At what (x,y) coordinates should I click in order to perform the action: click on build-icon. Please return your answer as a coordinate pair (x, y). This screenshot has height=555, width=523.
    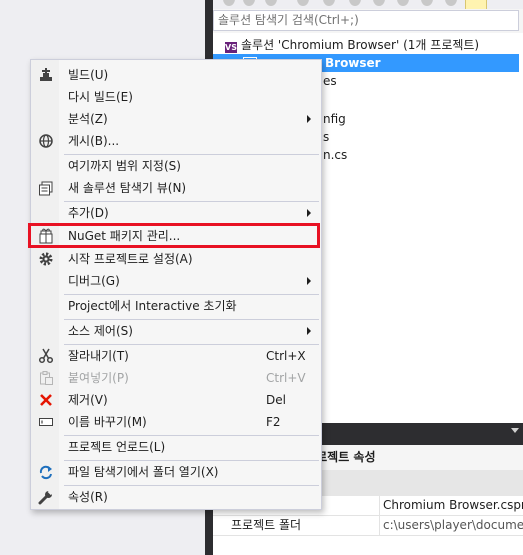
    Looking at the image, I should click on (46, 74).